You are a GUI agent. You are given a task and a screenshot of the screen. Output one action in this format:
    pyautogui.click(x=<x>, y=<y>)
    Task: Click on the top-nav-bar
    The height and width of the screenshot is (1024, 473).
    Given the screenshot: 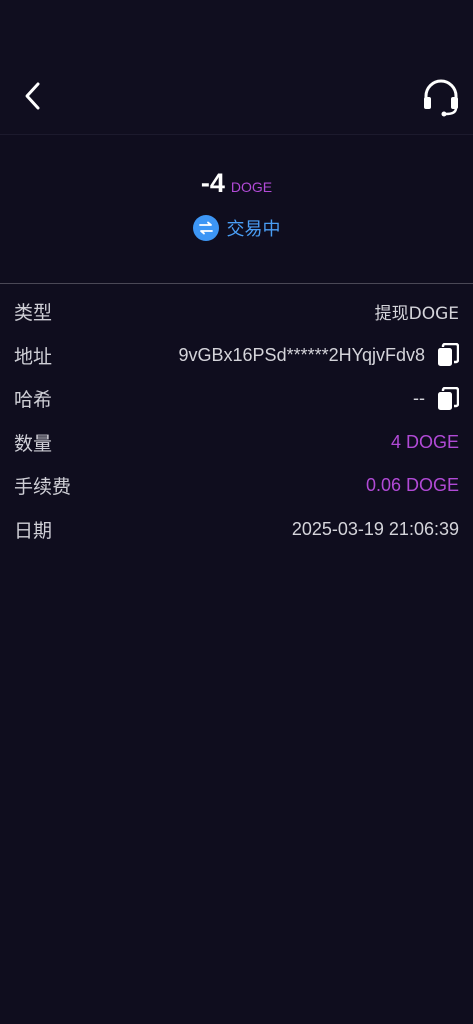 What is the action you would take?
    pyautogui.click(x=236, y=67)
    